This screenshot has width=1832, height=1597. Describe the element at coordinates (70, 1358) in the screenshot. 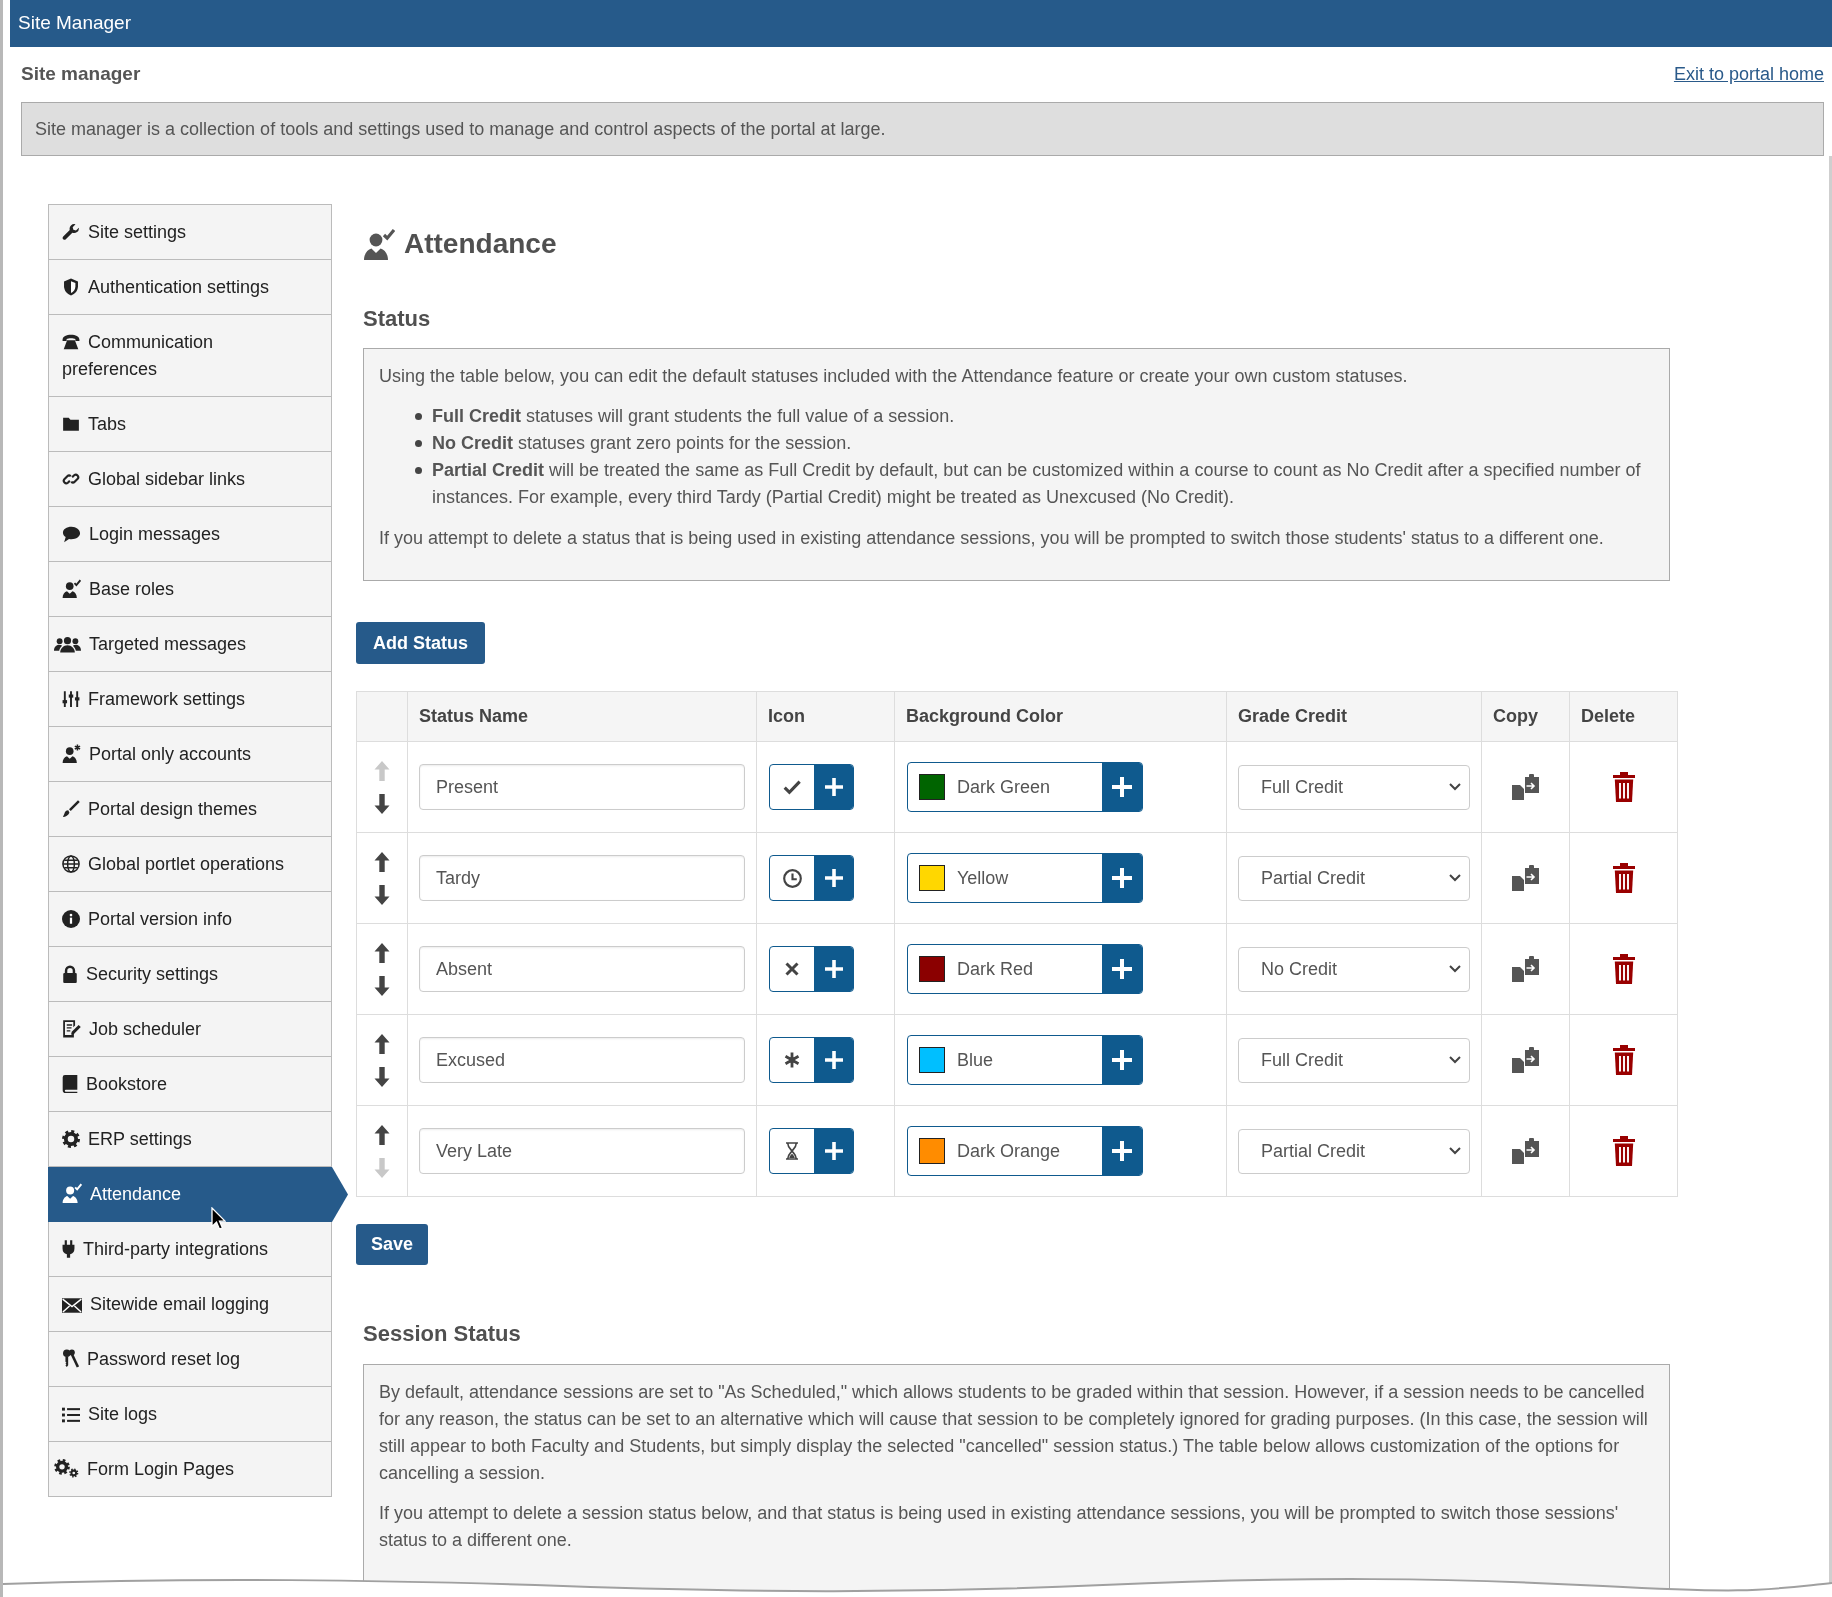

I see `keys-icon` at that location.